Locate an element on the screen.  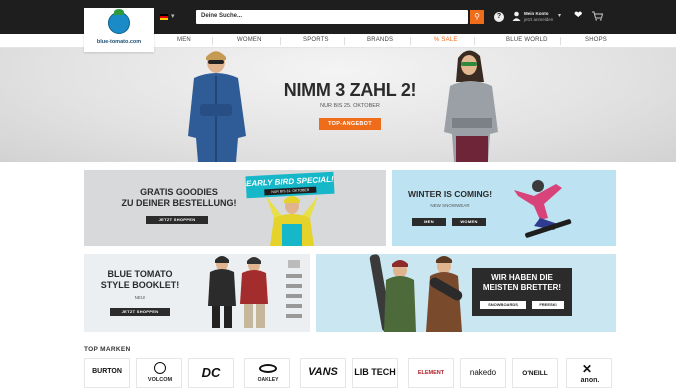
early-bird-title: EARLY BIRD SPECIAL! is located at coordinates (289, 181).